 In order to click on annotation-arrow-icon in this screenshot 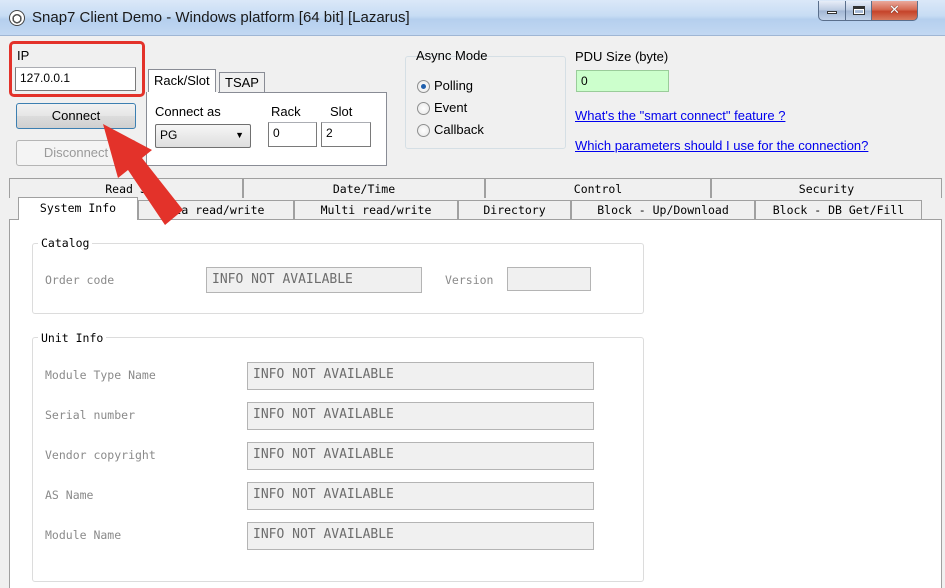, I will do `click(143, 174)`.